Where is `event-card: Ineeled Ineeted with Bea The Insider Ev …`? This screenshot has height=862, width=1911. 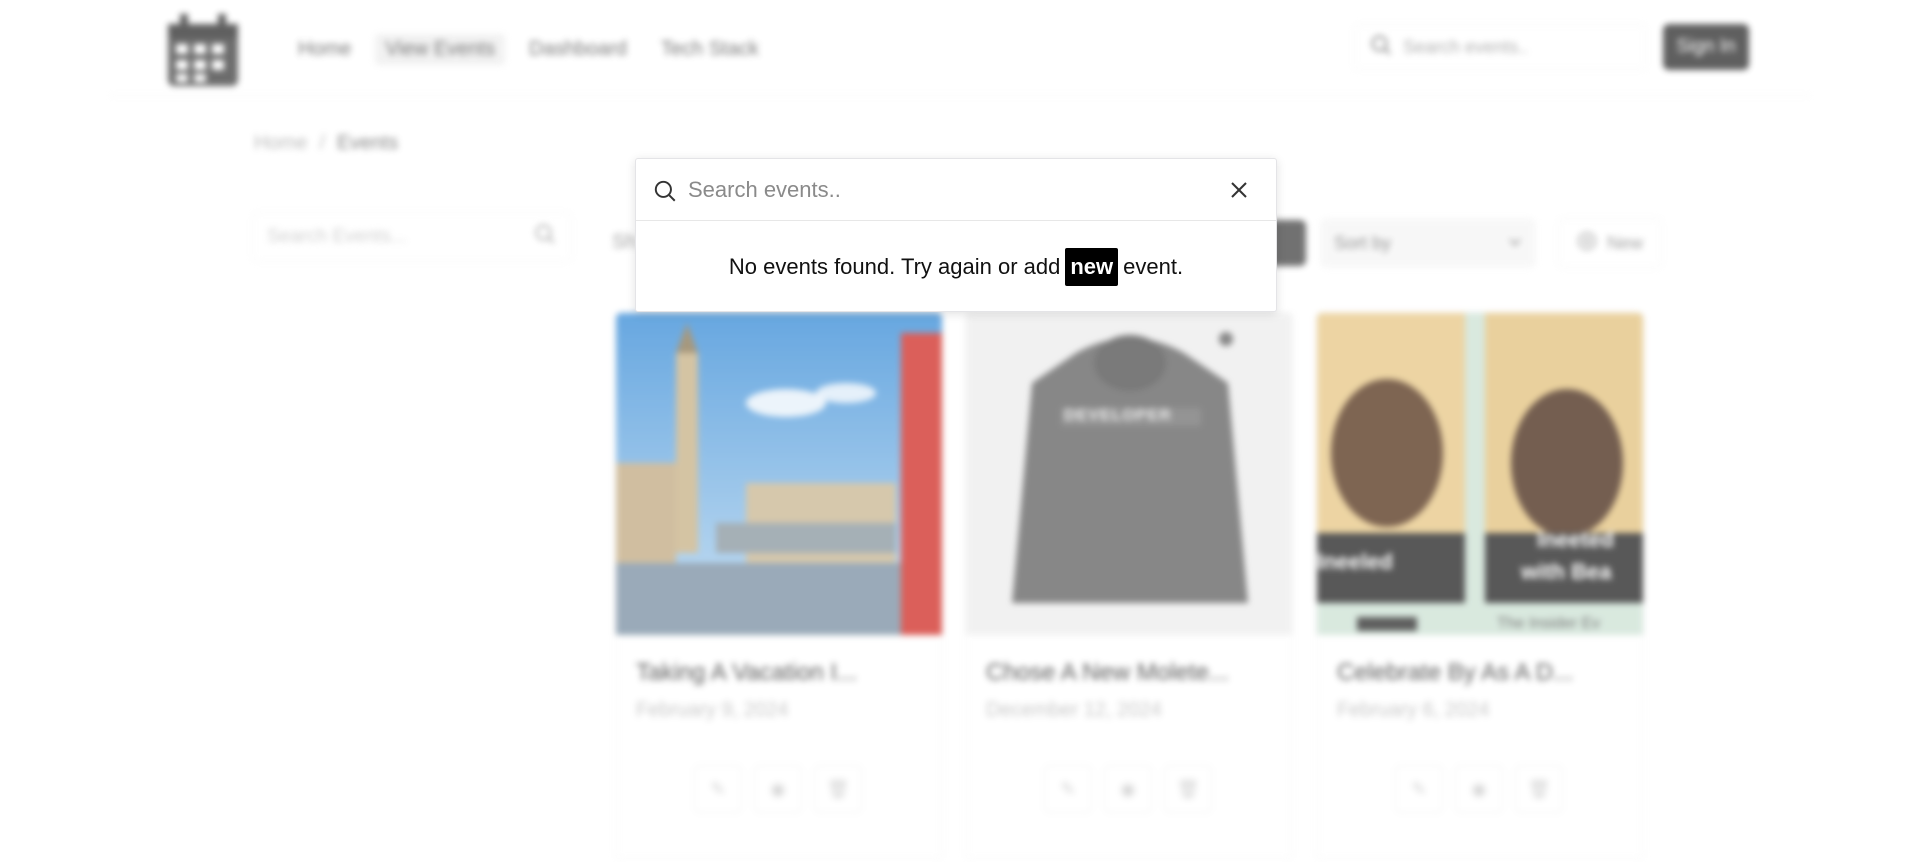 event-card: Ineeled Ineeted with Bea The Insider Ev … is located at coordinates (1480, 586).